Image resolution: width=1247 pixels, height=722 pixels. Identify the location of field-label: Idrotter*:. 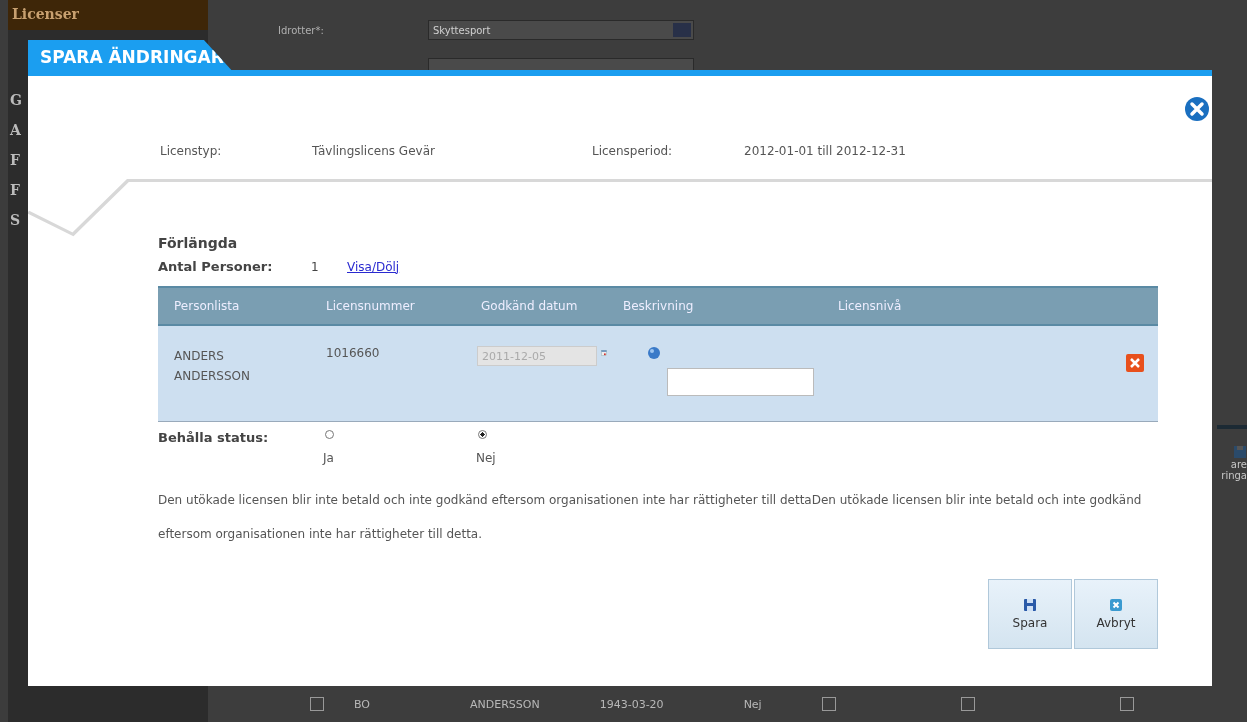
(301, 30).